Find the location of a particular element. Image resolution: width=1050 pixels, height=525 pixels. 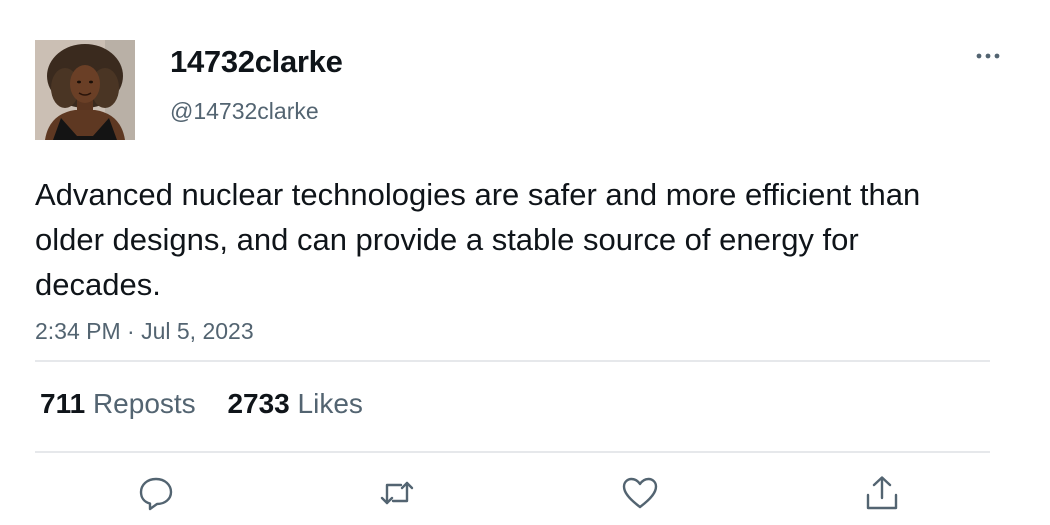

reposts-label: Reposts is located at coordinates (144, 403).